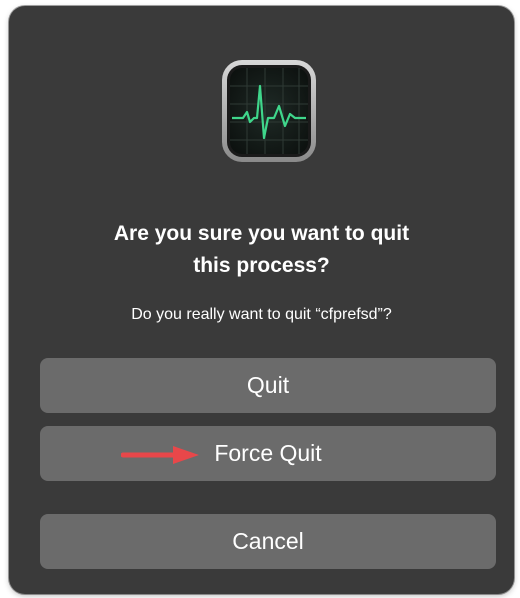 The image size is (520, 598). I want to click on dialog-title-line-1: Are you sure you want to quit, so click(261, 233).